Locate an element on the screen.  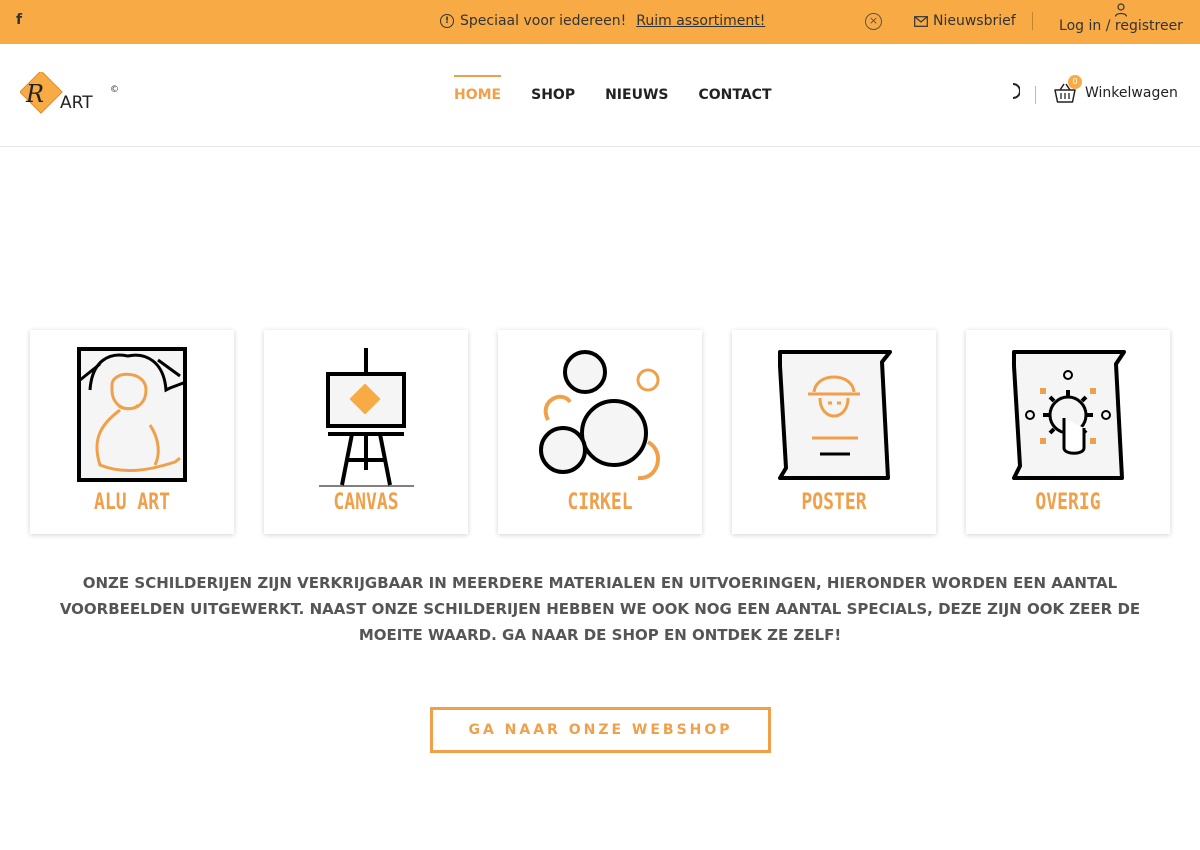
cart-button: 0 Winkelwagen is located at coordinates (1115, 89).